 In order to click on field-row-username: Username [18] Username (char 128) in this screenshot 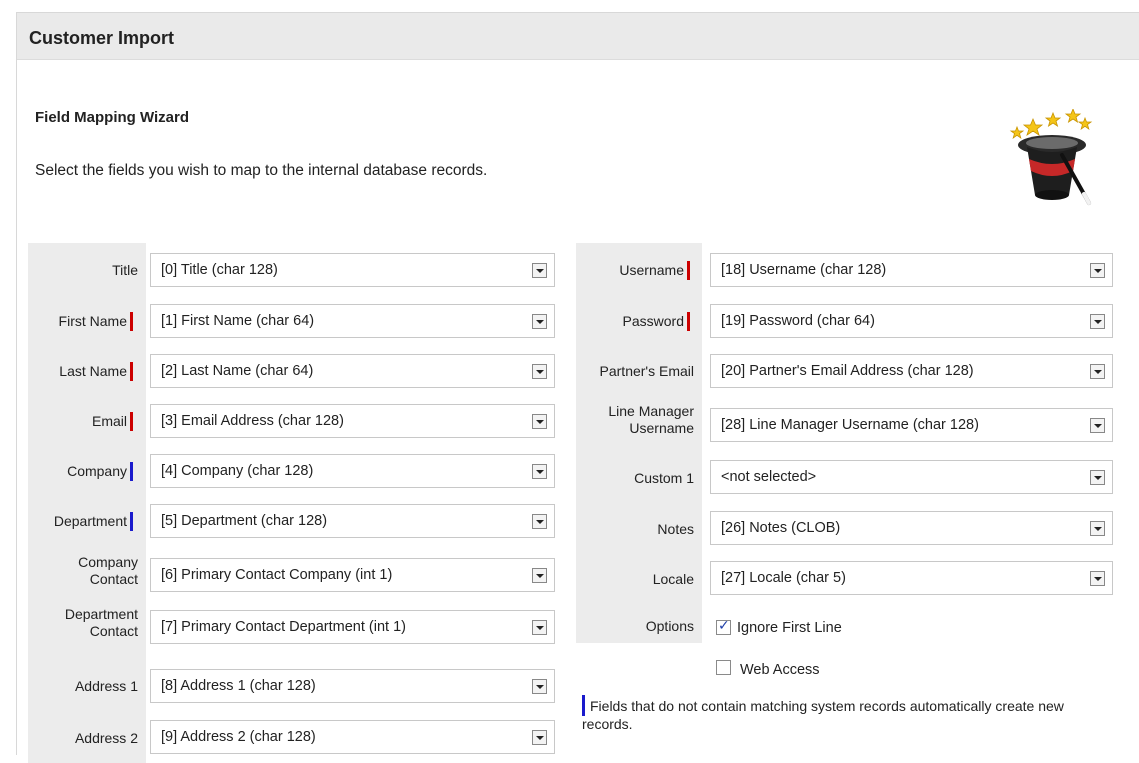, I will do `click(846, 270)`.